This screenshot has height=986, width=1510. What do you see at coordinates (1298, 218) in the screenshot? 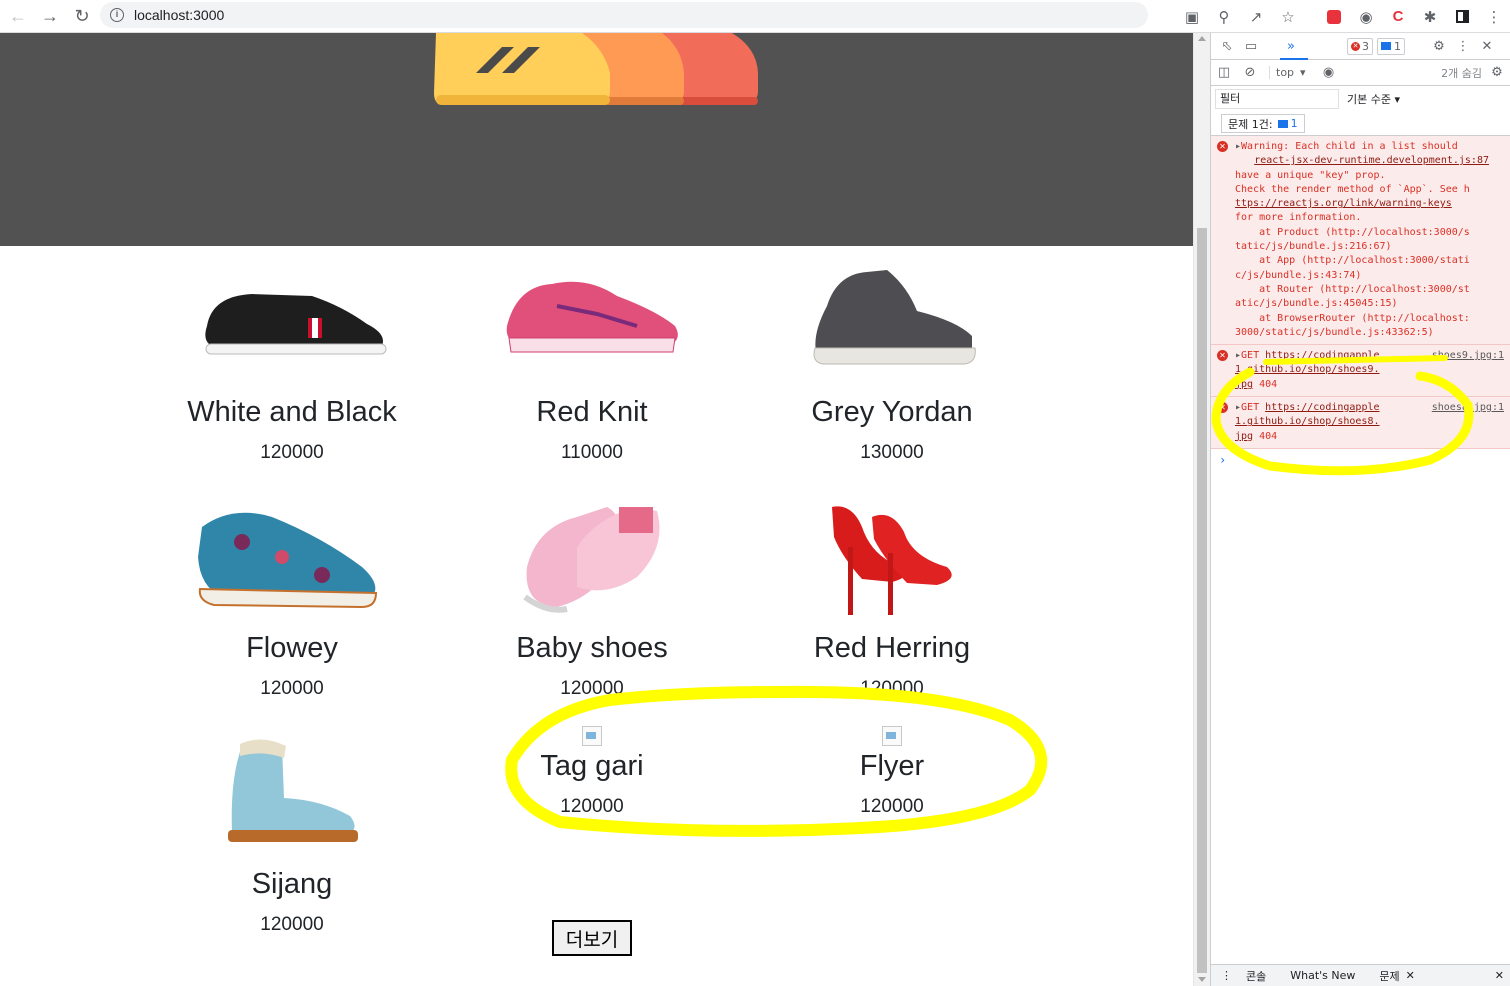
I see `warning-line: for more information.` at bounding box center [1298, 218].